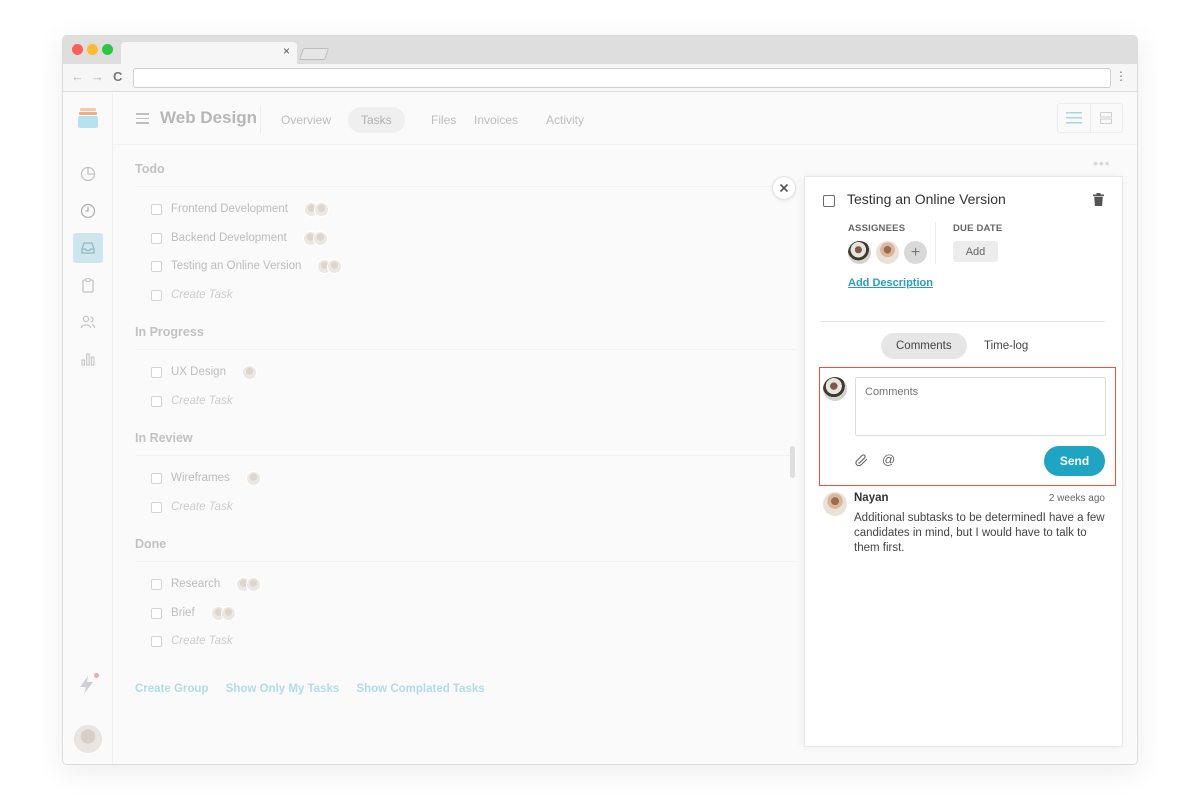  Describe the element at coordinates (784, 188) in the screenshot. I see `close-panel-button` at that location.